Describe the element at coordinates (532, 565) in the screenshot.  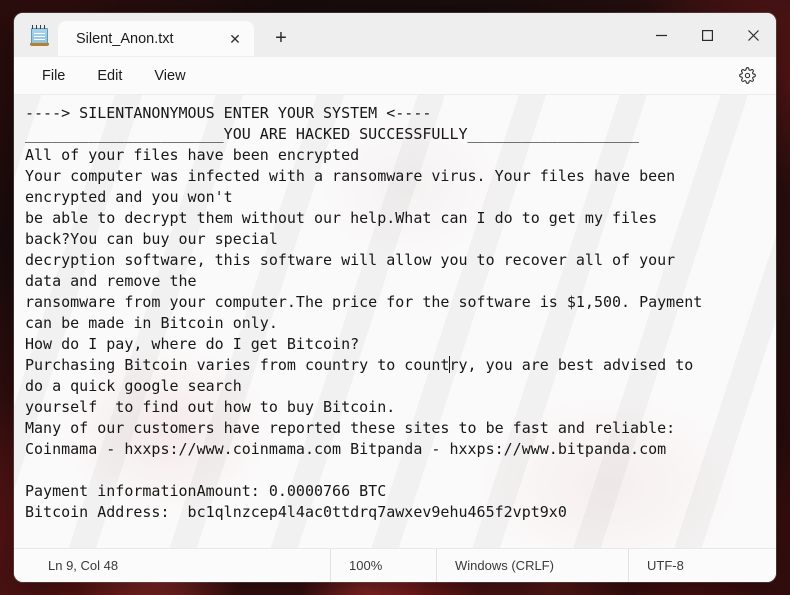
I see `status-line-ending: Windows (CRLF)` at that location.